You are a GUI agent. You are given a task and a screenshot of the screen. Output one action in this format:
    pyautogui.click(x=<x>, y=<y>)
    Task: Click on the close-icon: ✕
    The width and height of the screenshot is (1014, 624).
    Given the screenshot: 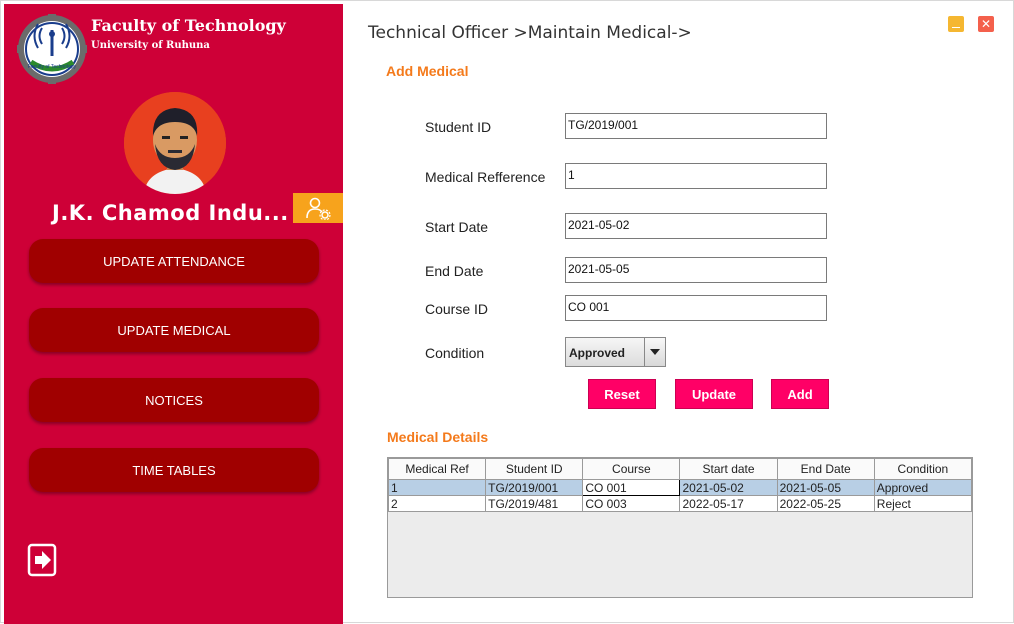 What is the action you would take?
    pyautogui.click(x=986, y=24)
    